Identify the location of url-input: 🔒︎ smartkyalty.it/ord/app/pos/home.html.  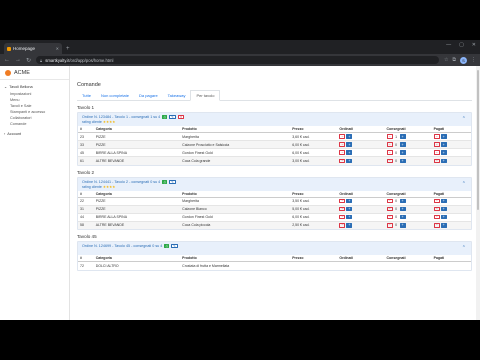
(237, 60).